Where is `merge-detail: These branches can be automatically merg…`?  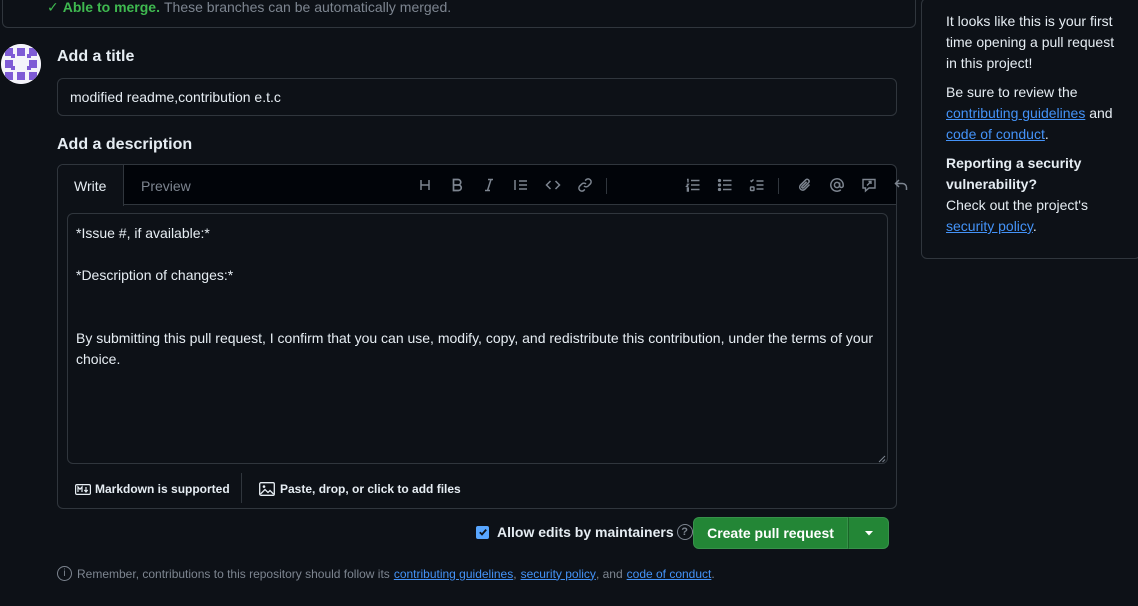
merge-detail: These branches can be automatically merg… is located at coordinates (307, 7).